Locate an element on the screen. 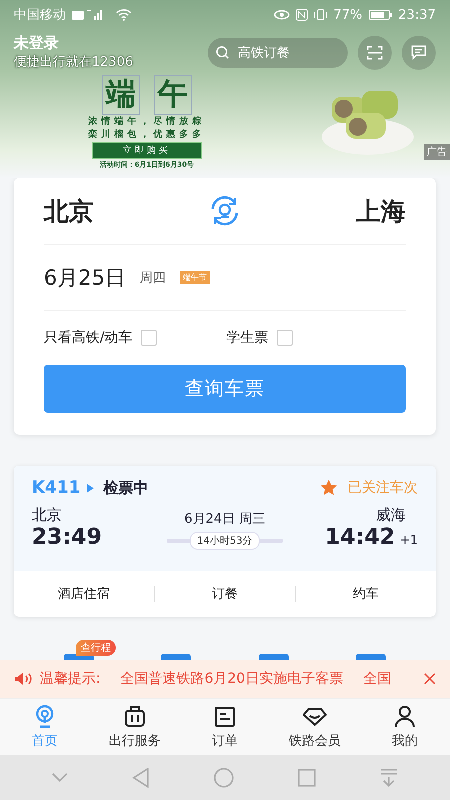  search-icon is located at coordinates (223, 53).